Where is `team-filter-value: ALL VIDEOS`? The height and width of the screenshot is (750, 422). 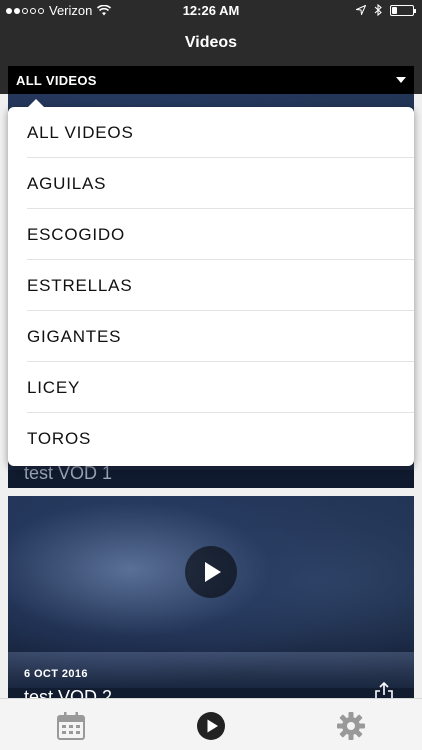 team-filter-value: ALL VIDEOS is located at coordinates (56, 80).